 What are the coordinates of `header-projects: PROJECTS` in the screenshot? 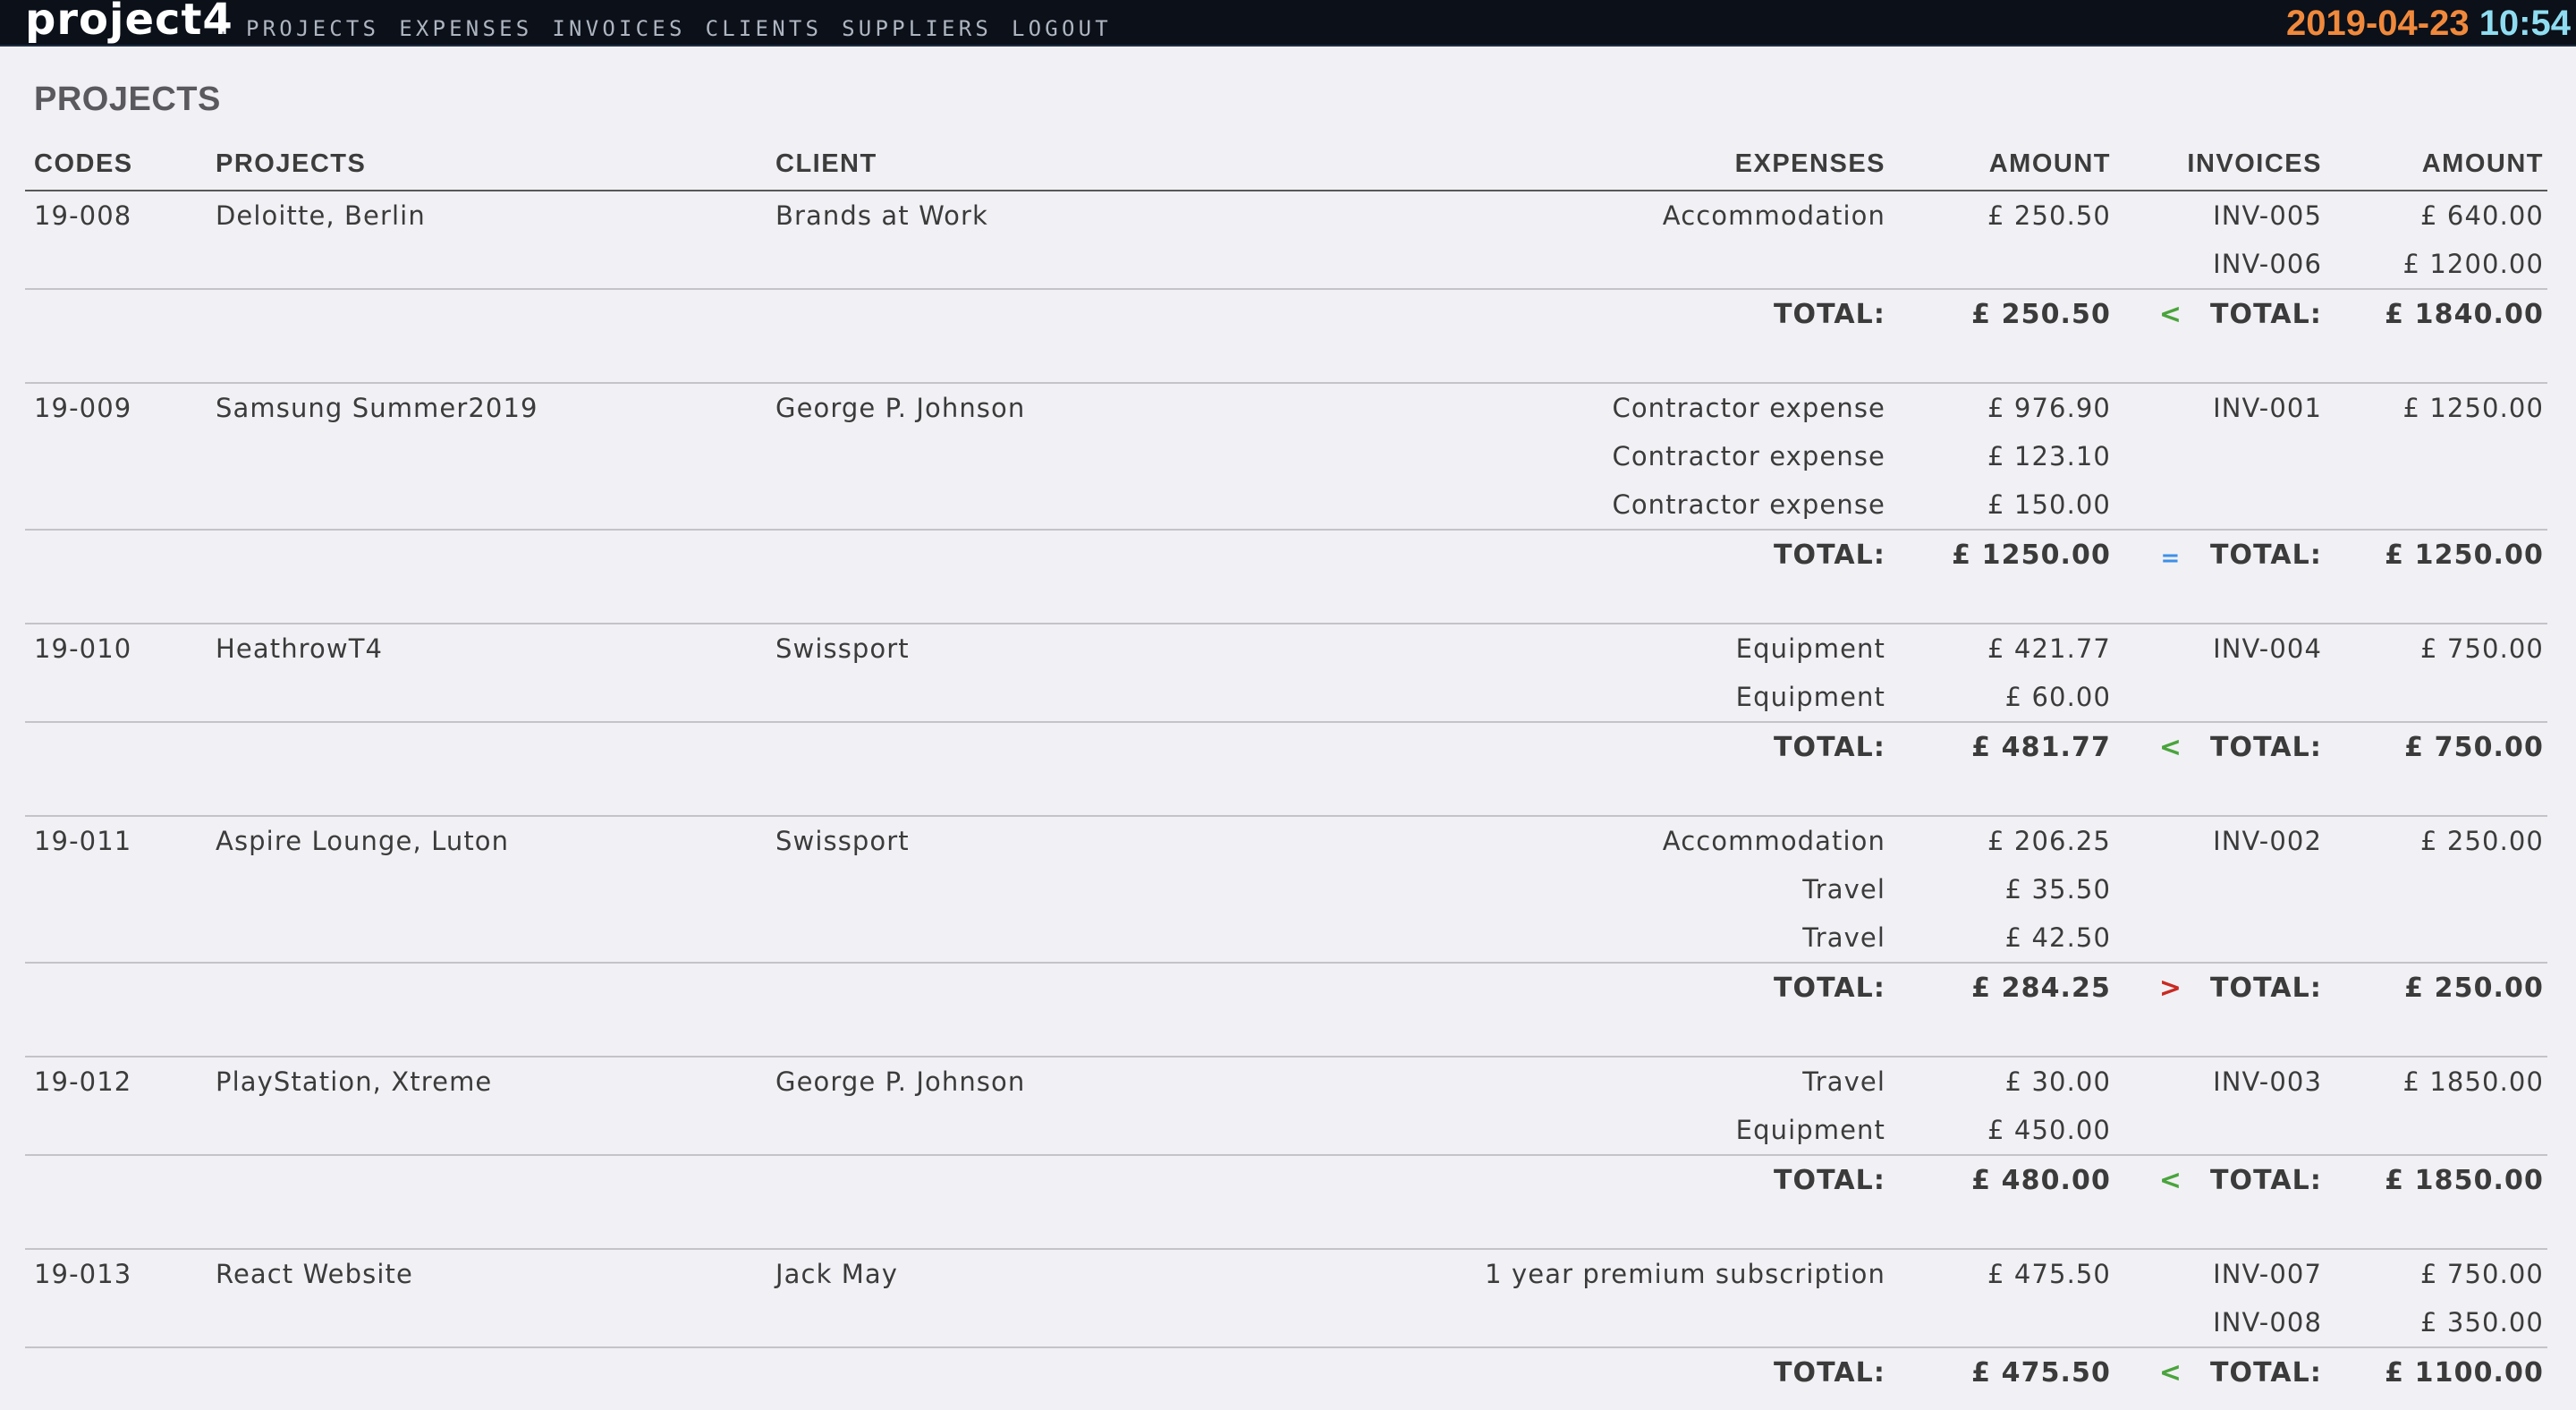 It's located at (291, 163).